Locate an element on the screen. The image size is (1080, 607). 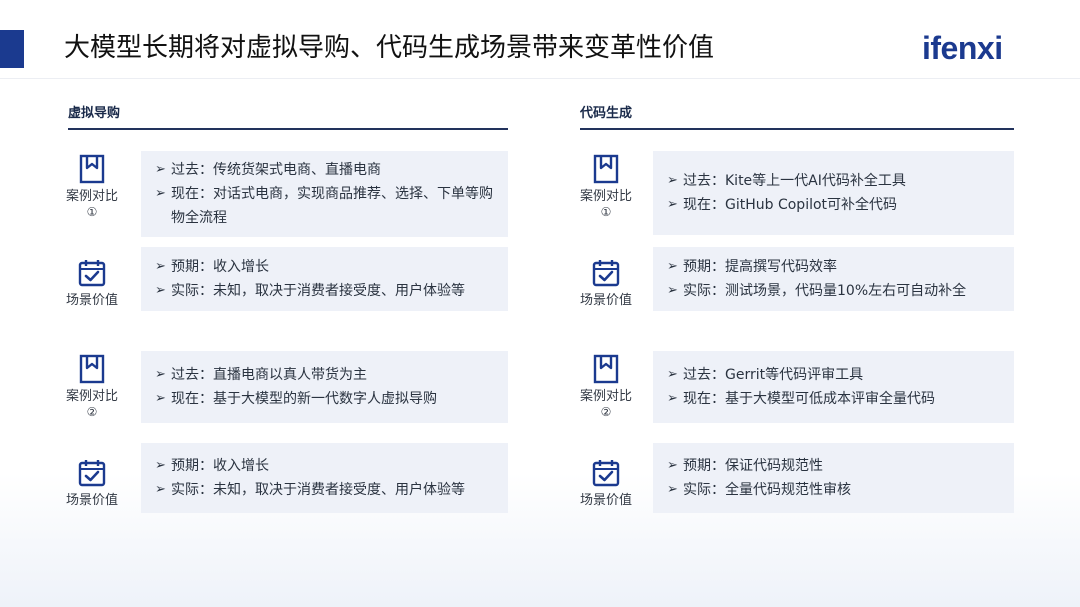
left-row-2-label: 场景价值 is located at coordinates (91, 300).